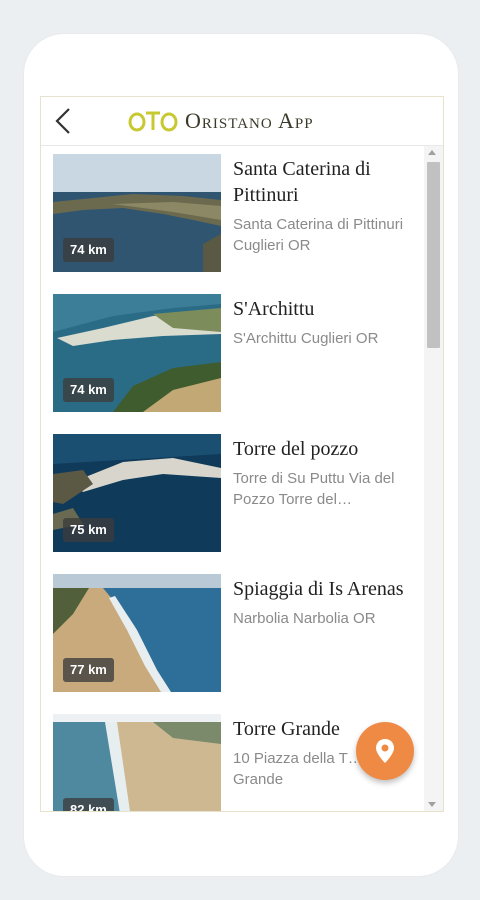 This screenshot has height=900, width=480. I want to click on back-button, so click(63, 121).